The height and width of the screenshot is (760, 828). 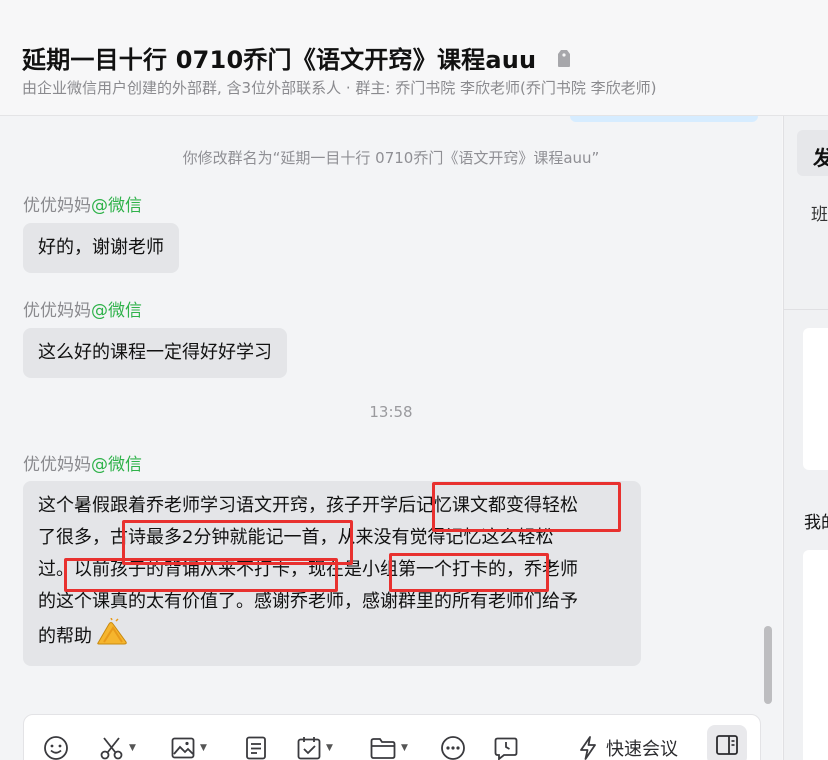 I want to click on group-title: 延期一目十行 0710乔门《语文开窍》课程auu, so click(x=279, y=57).